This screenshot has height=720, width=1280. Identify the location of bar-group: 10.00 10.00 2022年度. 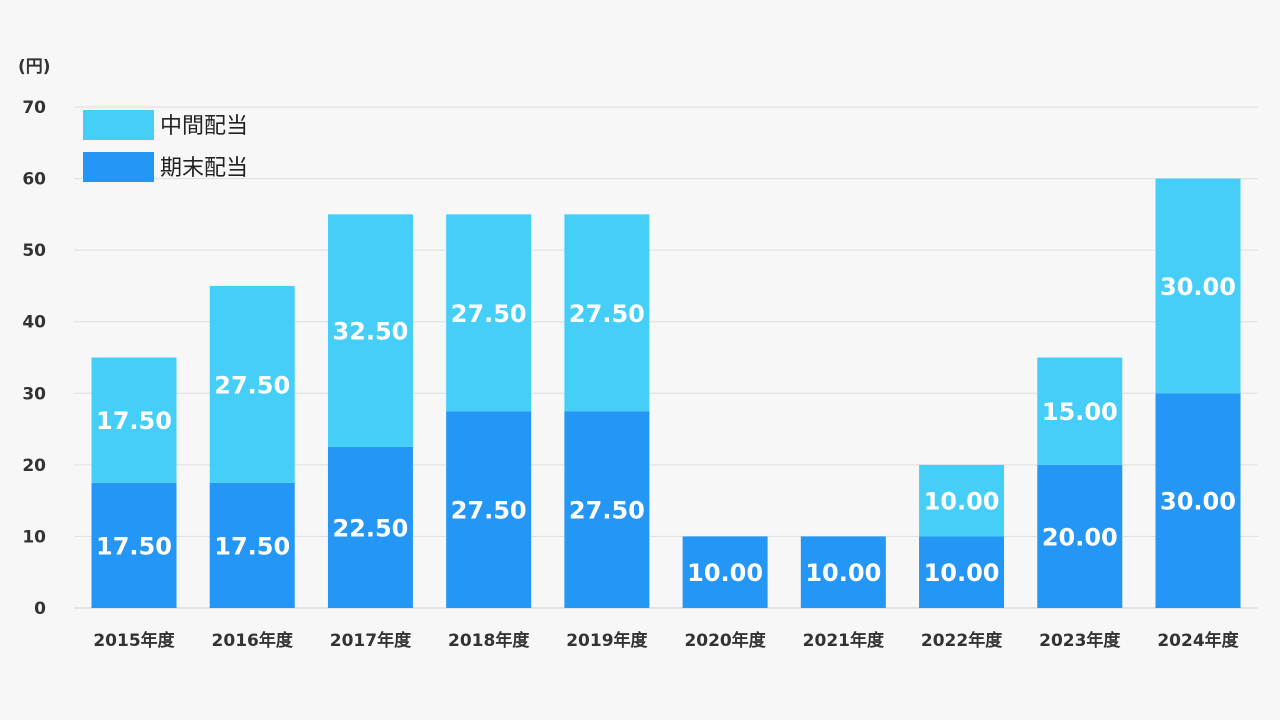
(962, 557).